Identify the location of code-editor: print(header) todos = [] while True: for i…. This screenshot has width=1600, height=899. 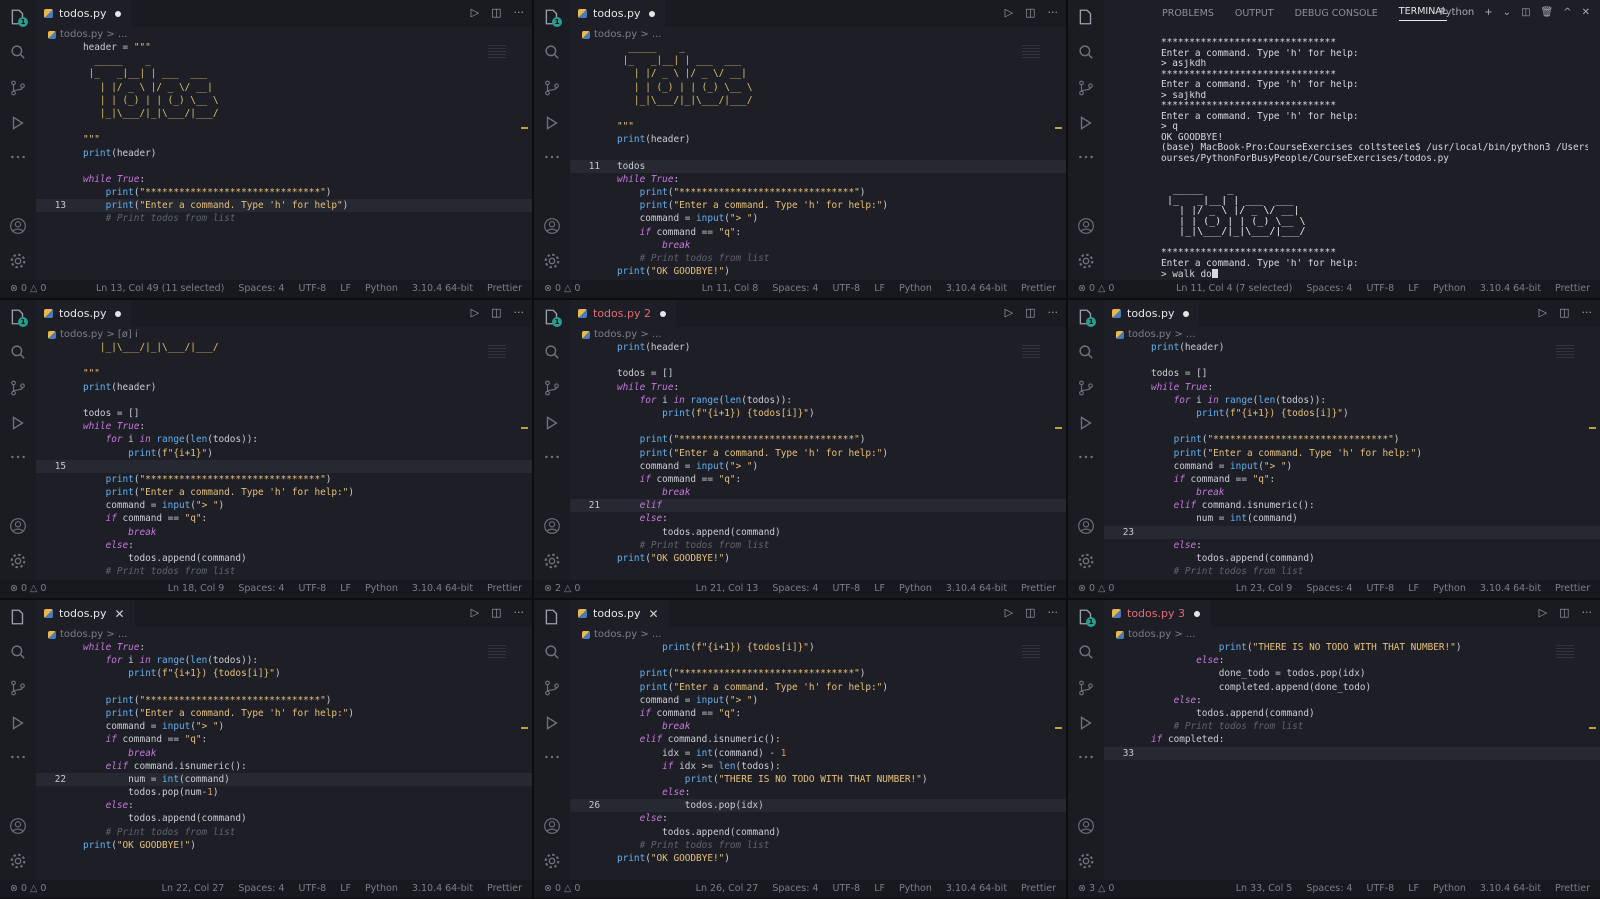
(818, 459).